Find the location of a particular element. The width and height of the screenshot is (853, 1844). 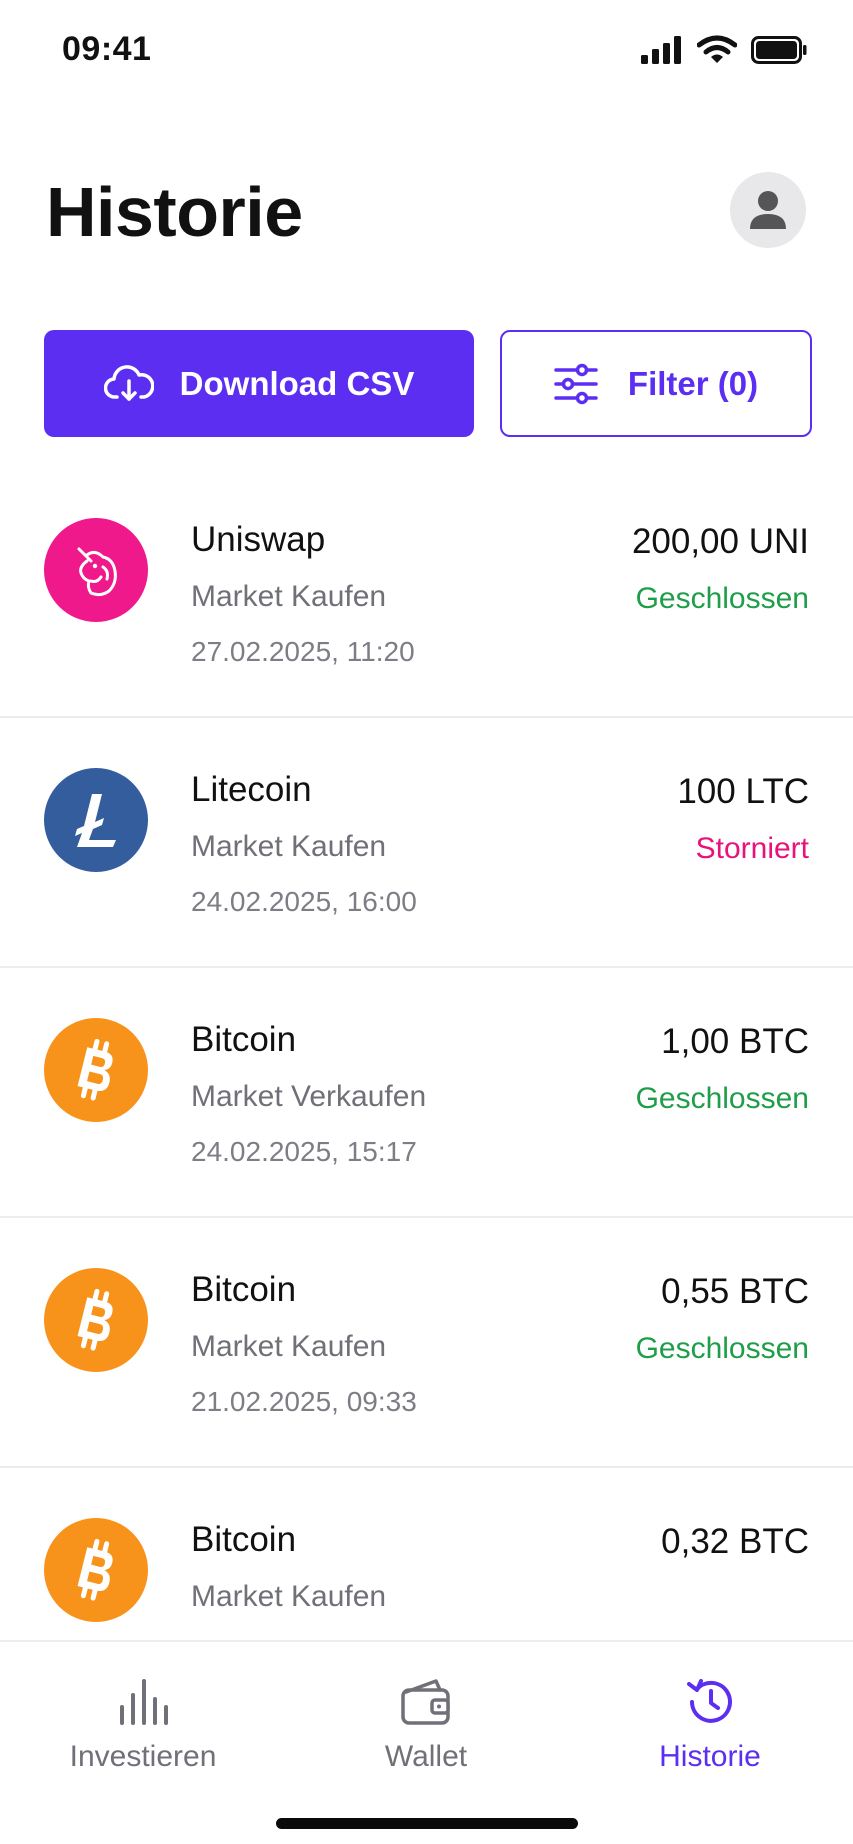

order-date: 27.02.2025, 11:20 is located at coordinates (303, 651).